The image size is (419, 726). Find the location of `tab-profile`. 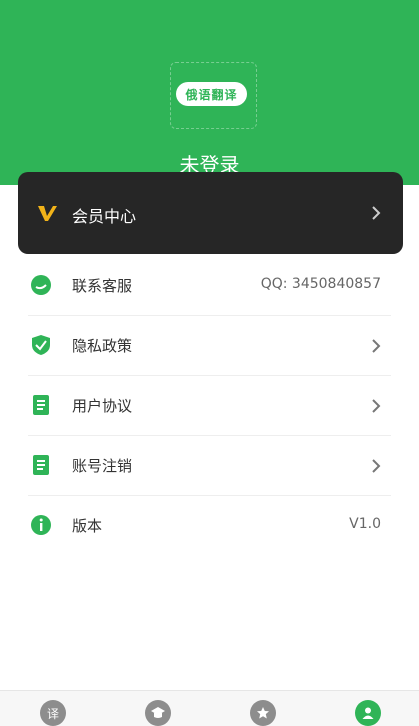

tab-profile is located at coordinates (368, 713).